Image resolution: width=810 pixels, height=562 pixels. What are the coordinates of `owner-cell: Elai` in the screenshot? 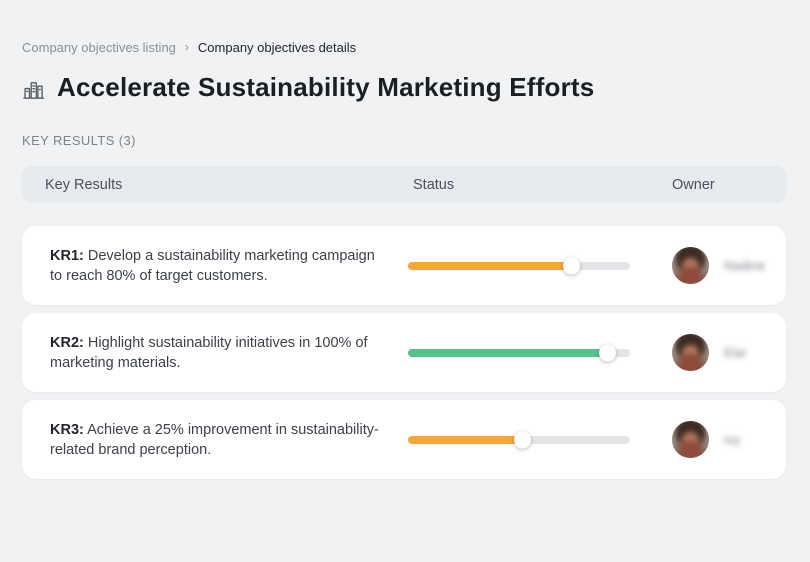 It's located at (729, 352).